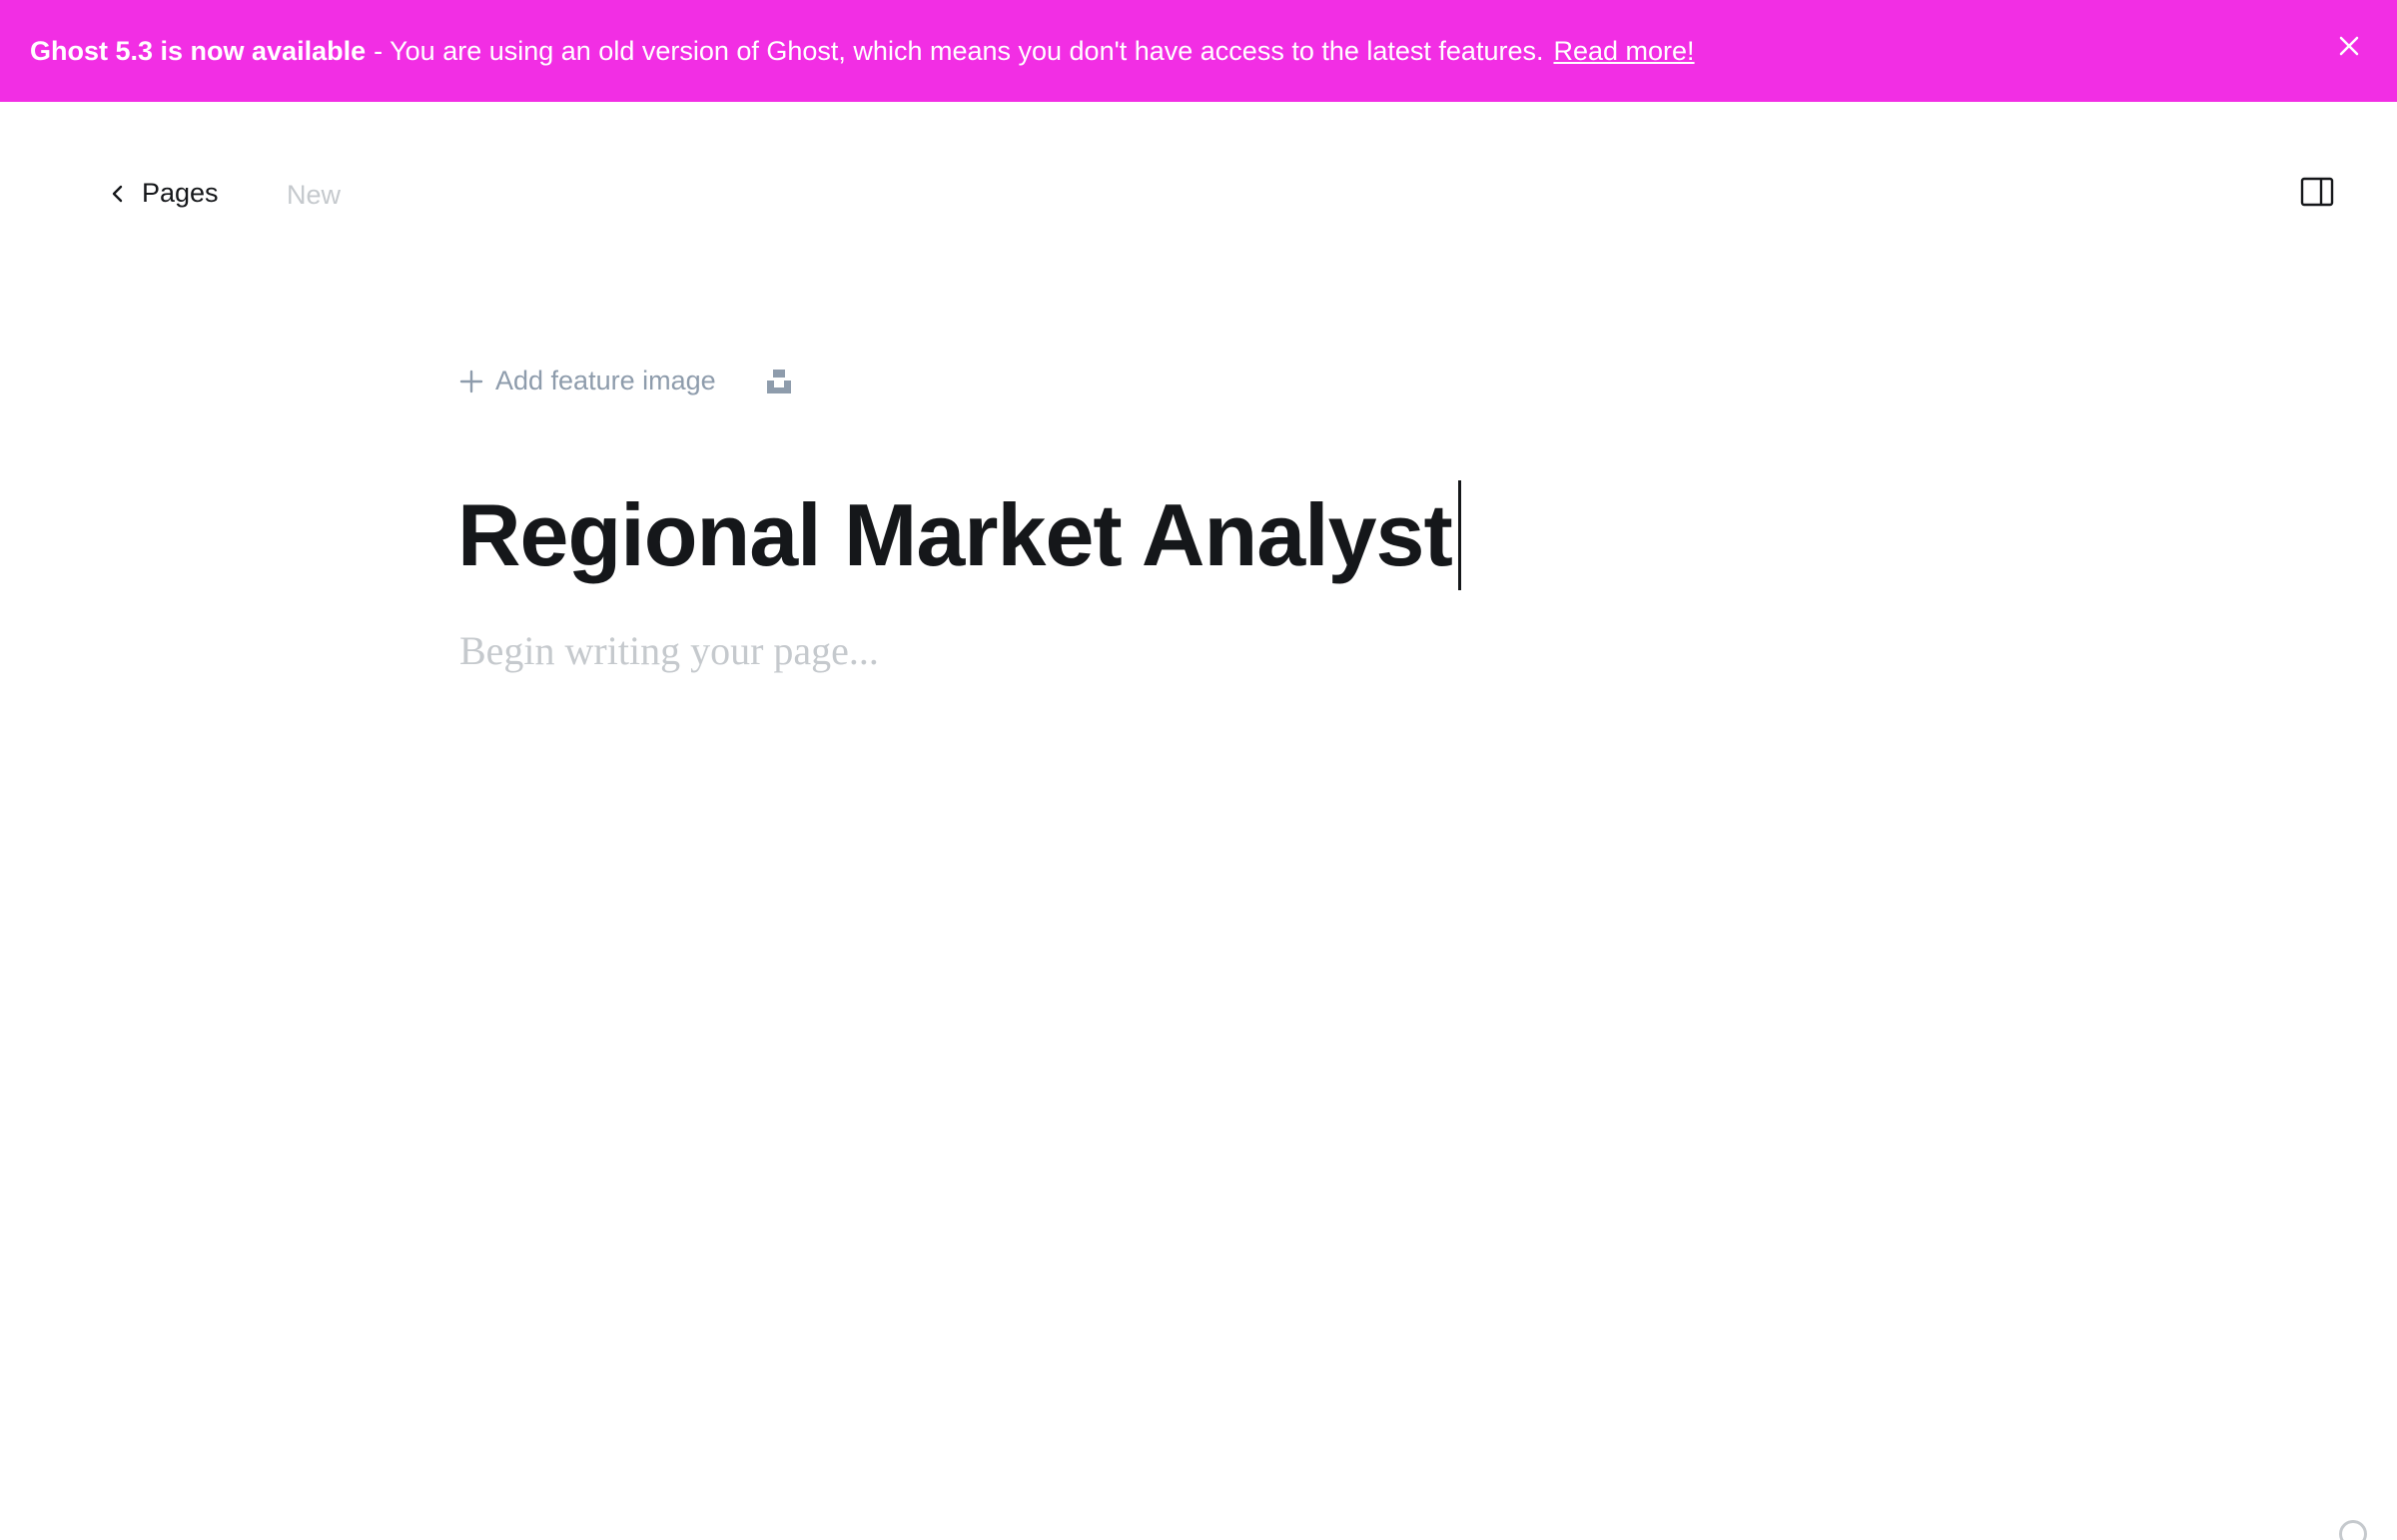 The height and width of the screenshot is (1540, 2397). I want to click on add-feature-image-button: Add feature image, so click(587, 381).